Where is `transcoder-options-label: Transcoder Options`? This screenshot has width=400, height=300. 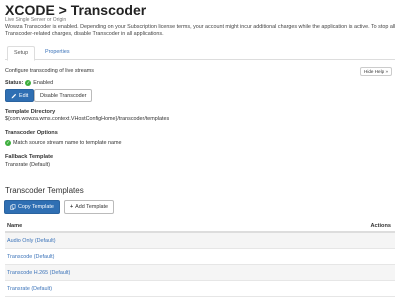 transcoder-options-label: Transcoder Options is located at coordinates (31, 133).